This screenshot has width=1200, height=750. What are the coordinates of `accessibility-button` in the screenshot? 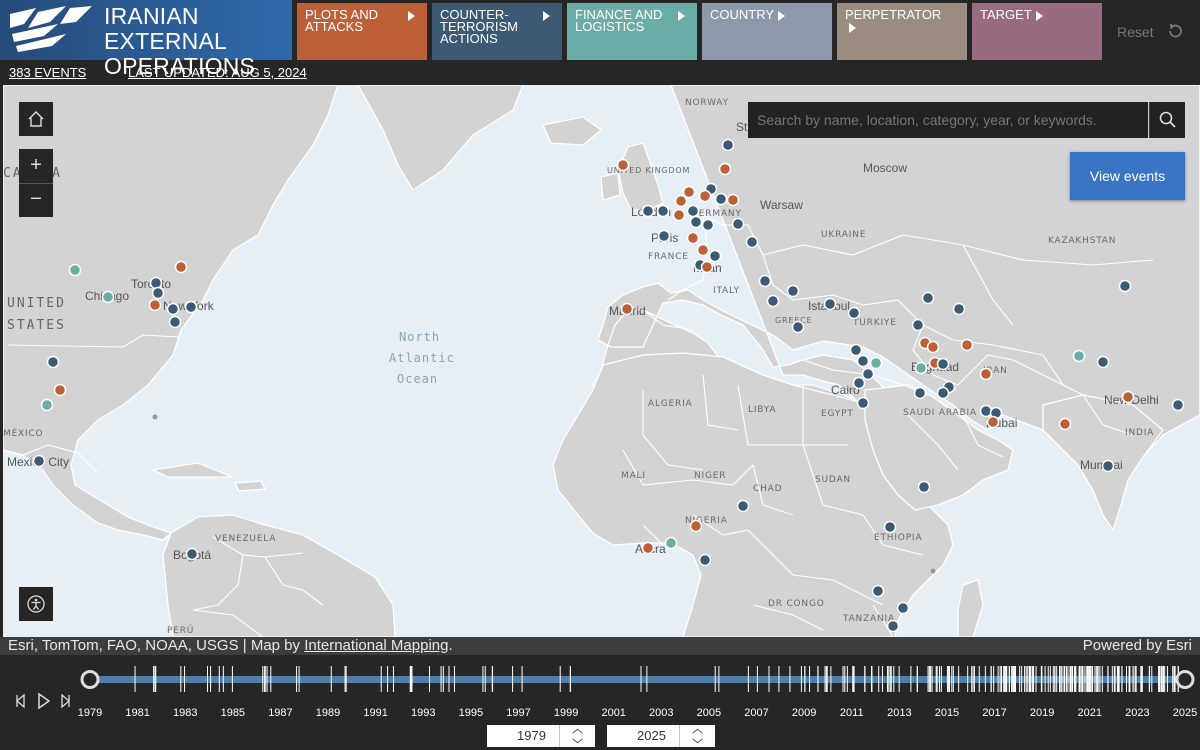 It's located at (36, 604).